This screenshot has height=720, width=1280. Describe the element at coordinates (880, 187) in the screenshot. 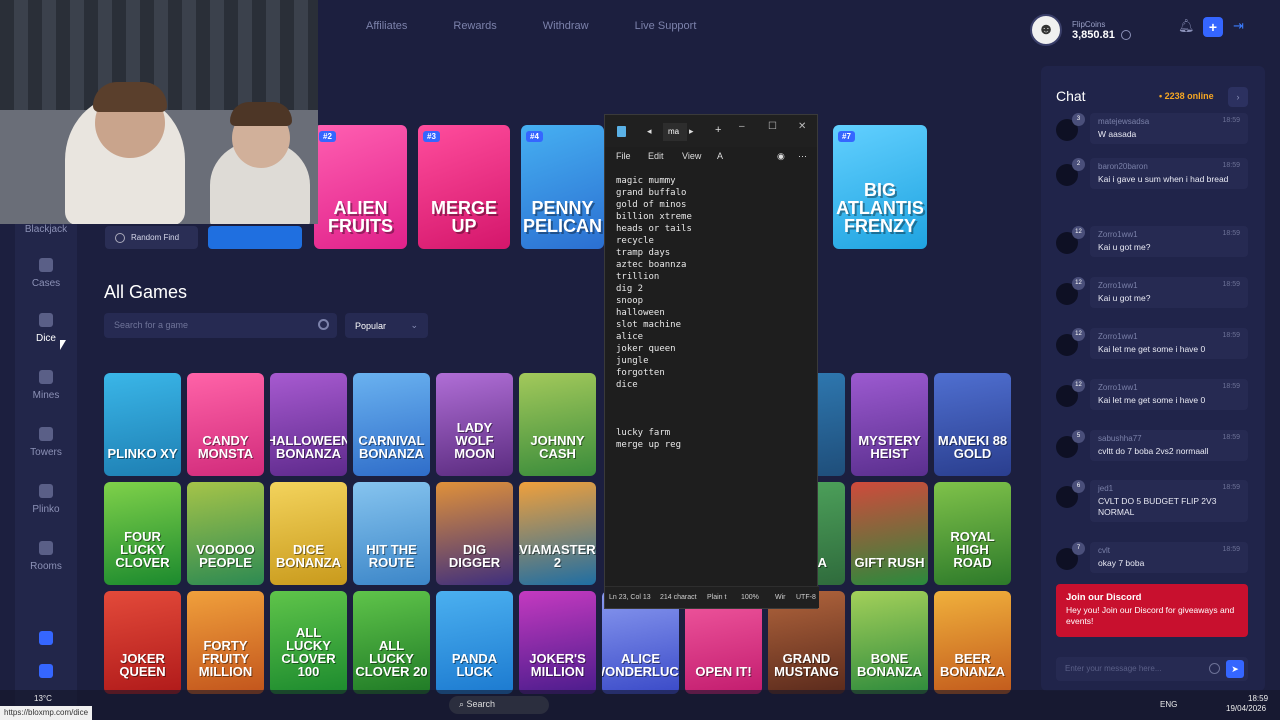

I see `featured-game-card: #7 BIG ATLANTIS FRENZY` at that location.